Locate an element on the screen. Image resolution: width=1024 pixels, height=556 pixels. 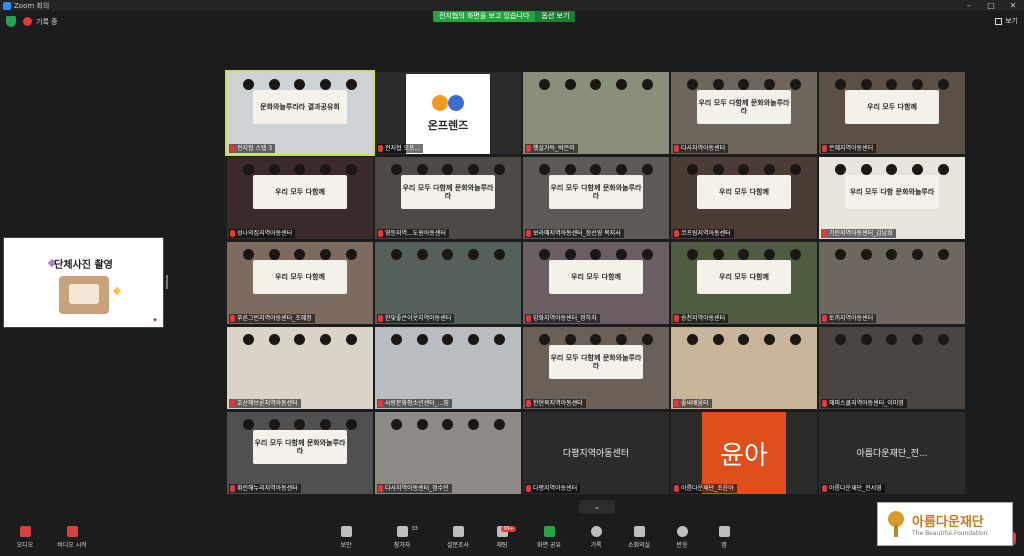
participant-tile: 우리 모두 다함께 문화와놀루라라 영등지역...도원아동센터 is located at coordinates (448, 198).